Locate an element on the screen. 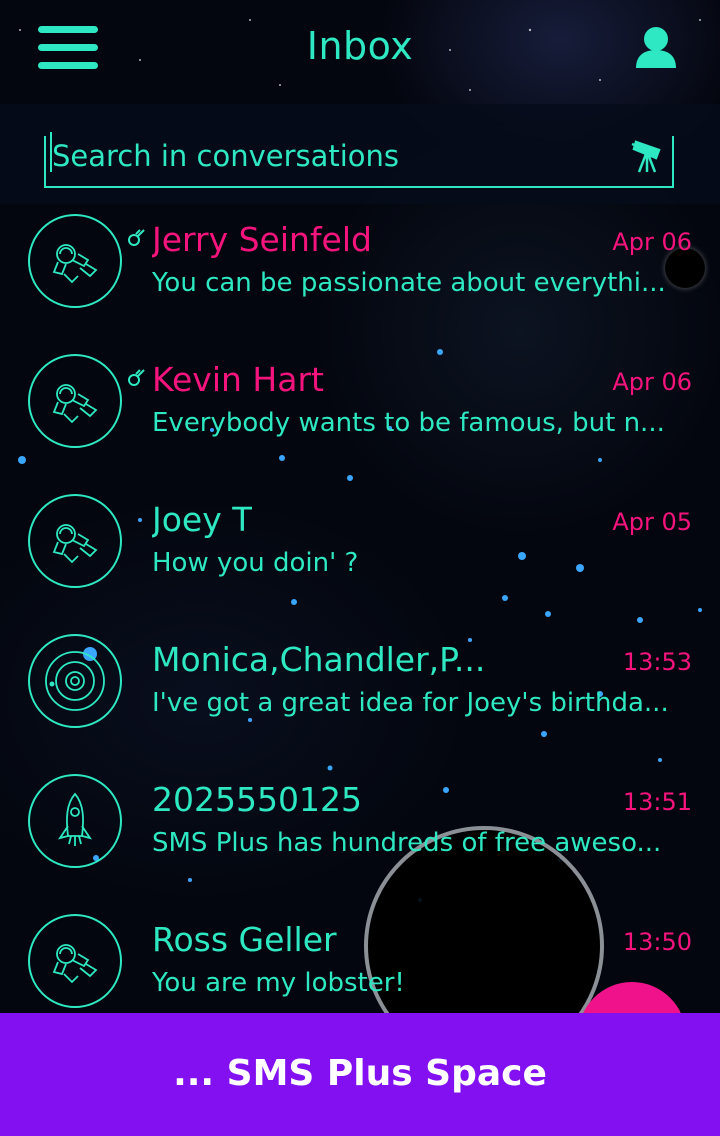 The height and width of the screenshot is (1136, 720). contact-name: Ross Geller is located at coordinates (244, 939).